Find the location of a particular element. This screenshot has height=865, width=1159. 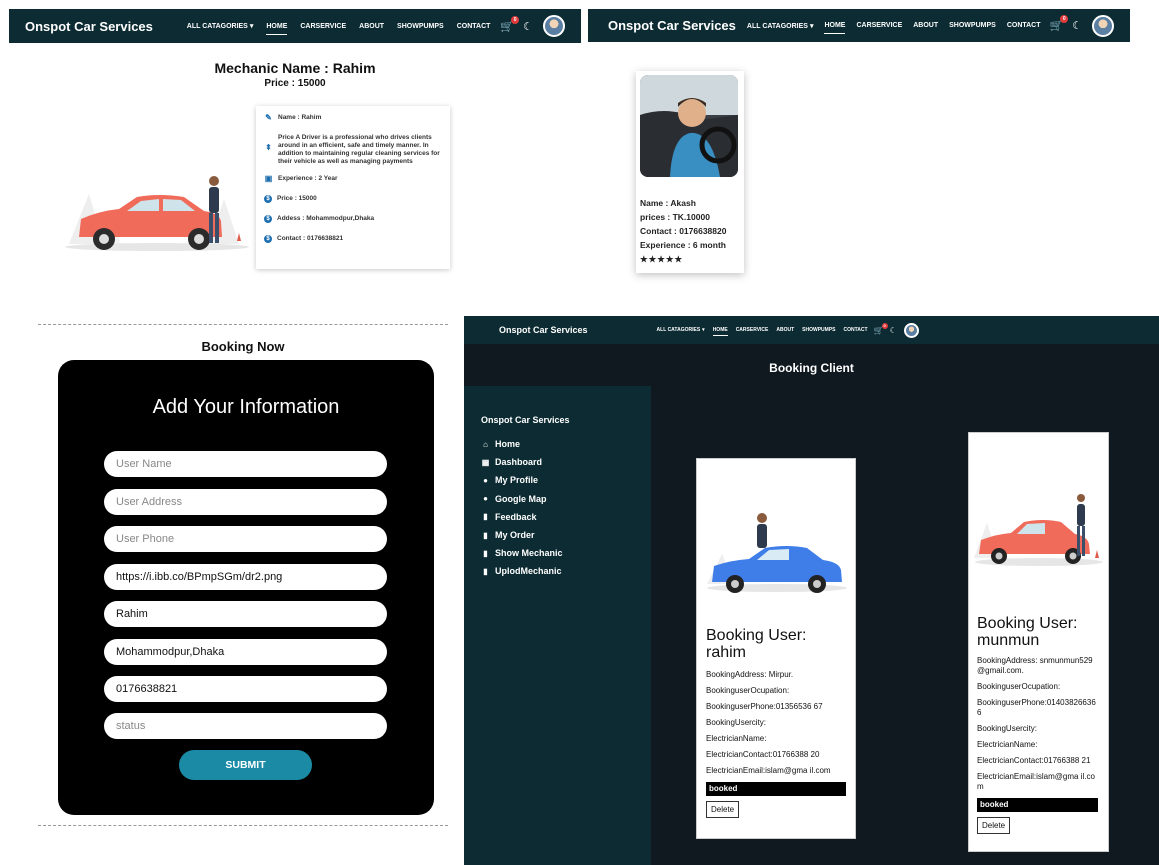

sidebar-item-my-order: ▮ My Order is located at coordinates (566, 535).